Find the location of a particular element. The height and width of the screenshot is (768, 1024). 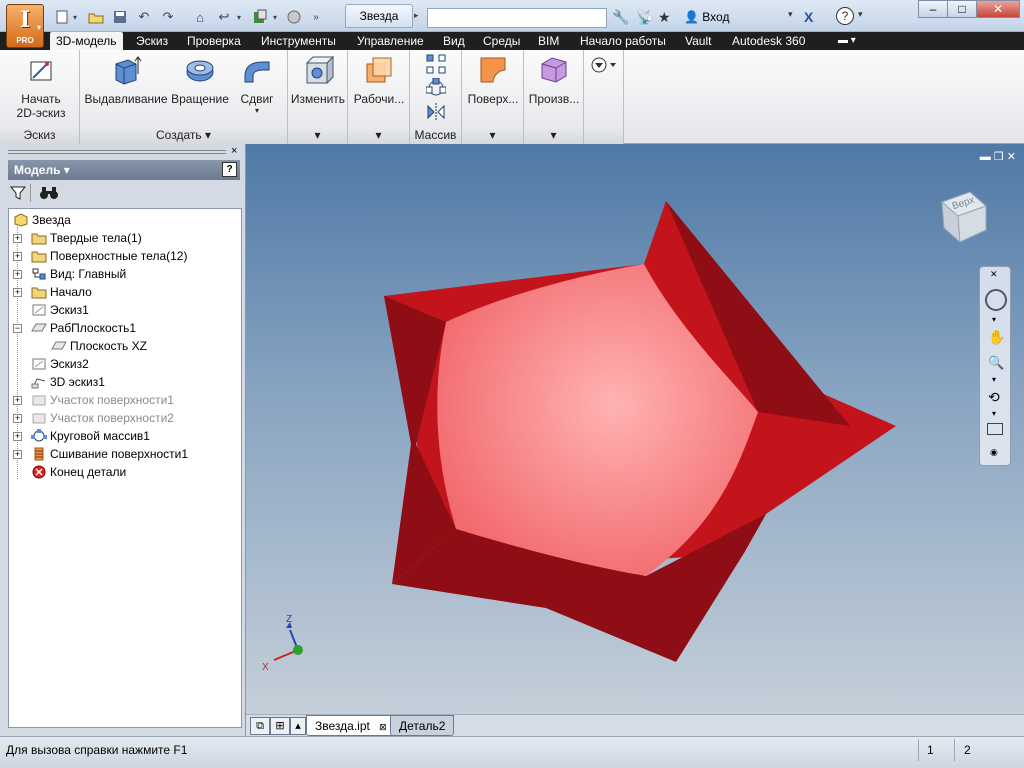

revolve-button: Вращение is located at coordinates (200, 80).